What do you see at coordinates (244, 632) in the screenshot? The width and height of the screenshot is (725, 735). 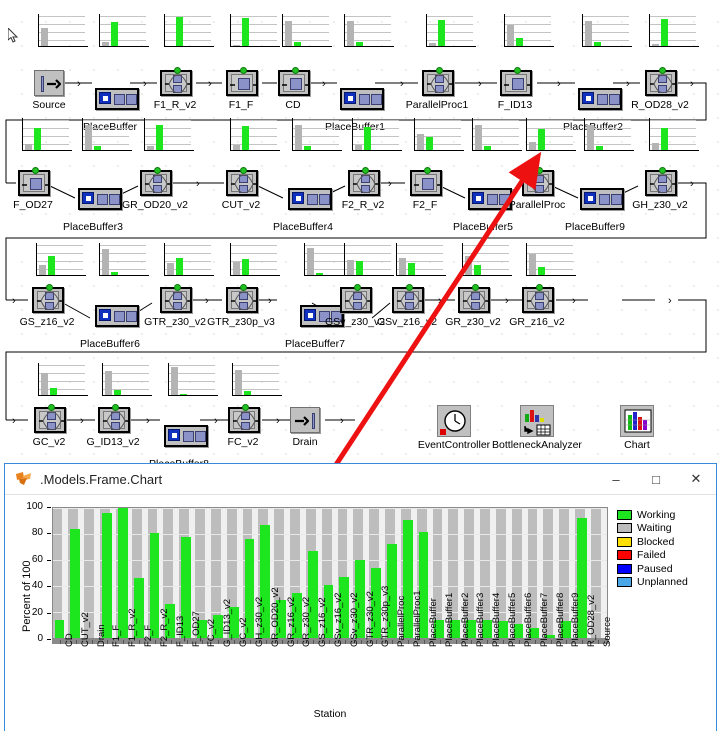 I see `x-tick-label: GC_v2` at bounding box center [244, 632].